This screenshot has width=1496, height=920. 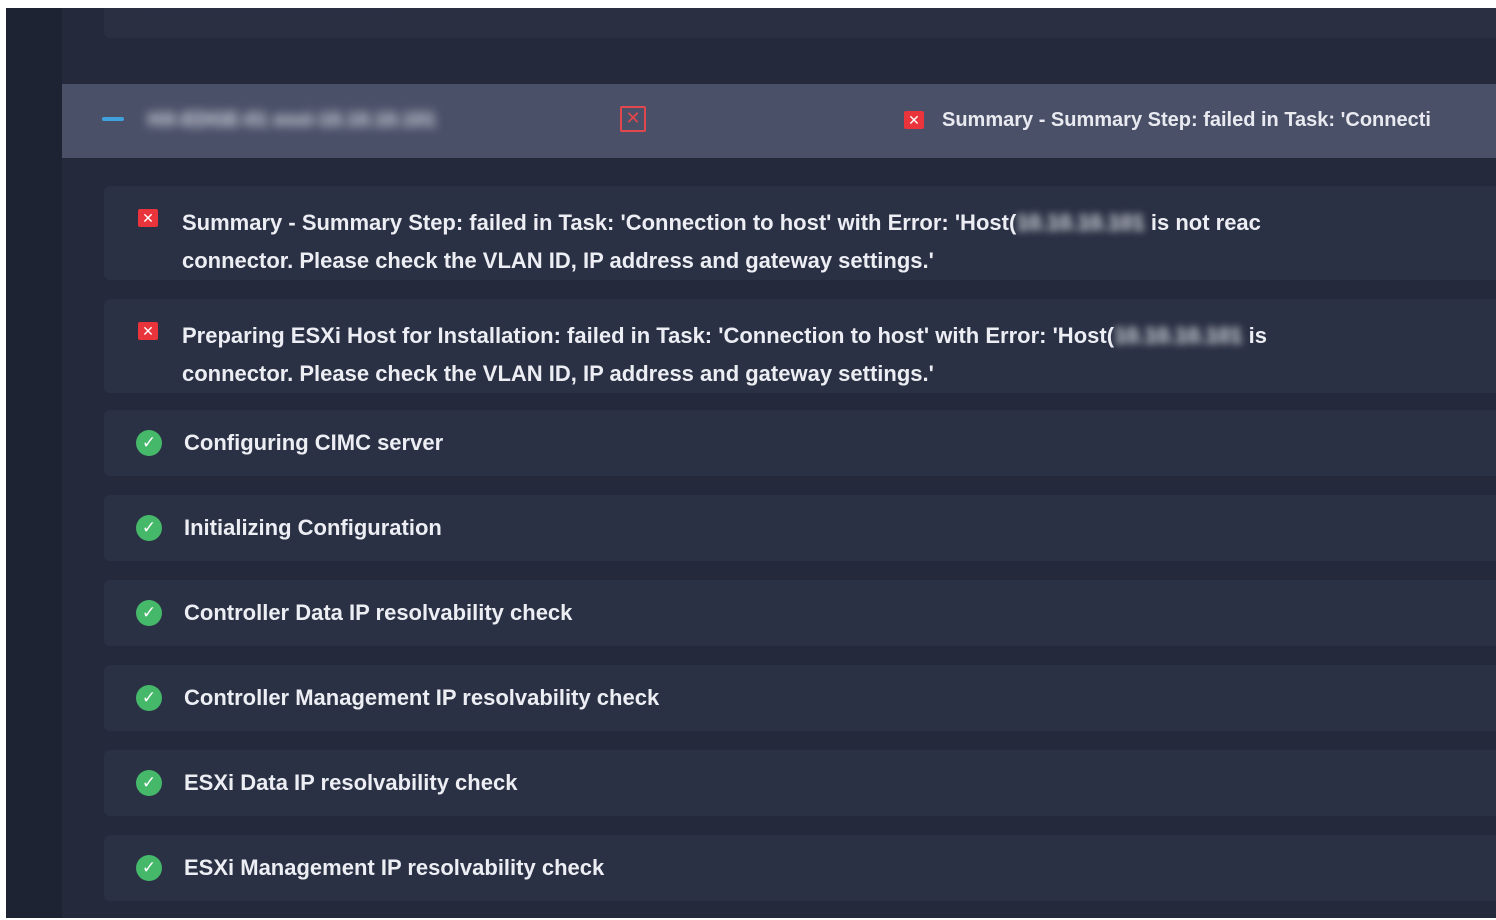 What do you see at coordinates (313, 527) in the screenshot?
I see `step-label: Initializing Configuration` at bounding box center [313, 527].